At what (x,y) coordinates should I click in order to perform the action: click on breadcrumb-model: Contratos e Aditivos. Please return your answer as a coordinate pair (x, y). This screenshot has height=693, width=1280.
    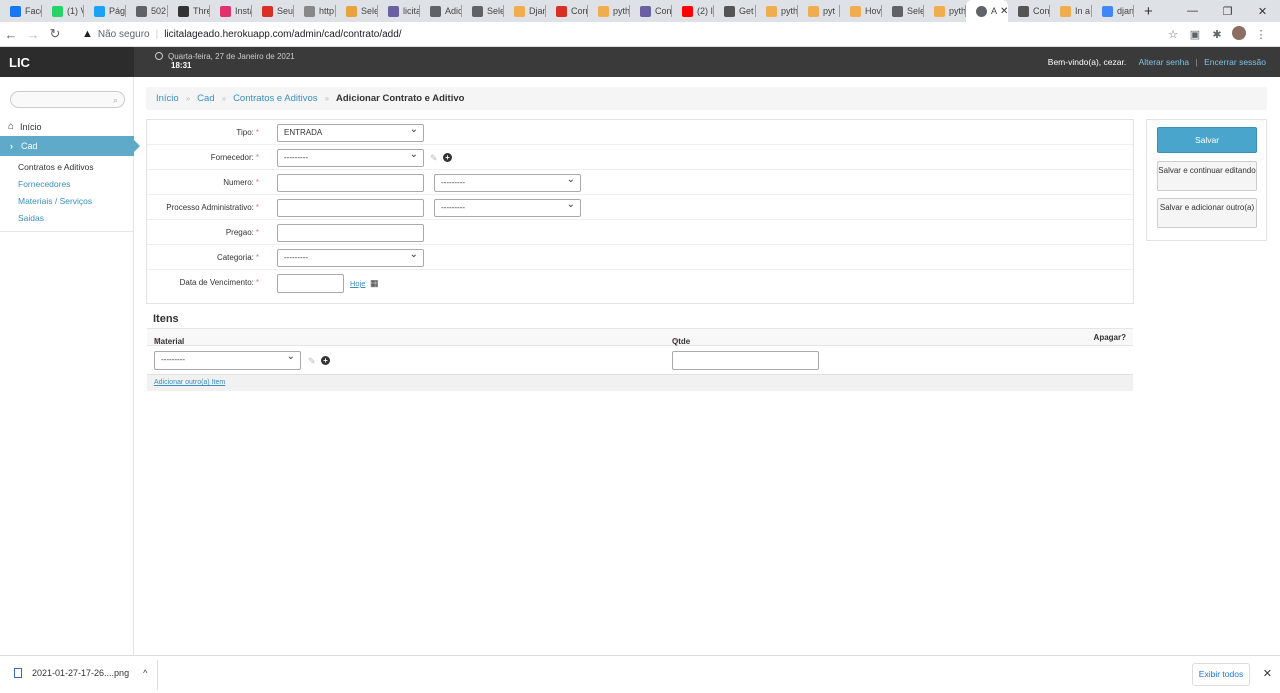
    Looking at the image, I should click on (275, 98).